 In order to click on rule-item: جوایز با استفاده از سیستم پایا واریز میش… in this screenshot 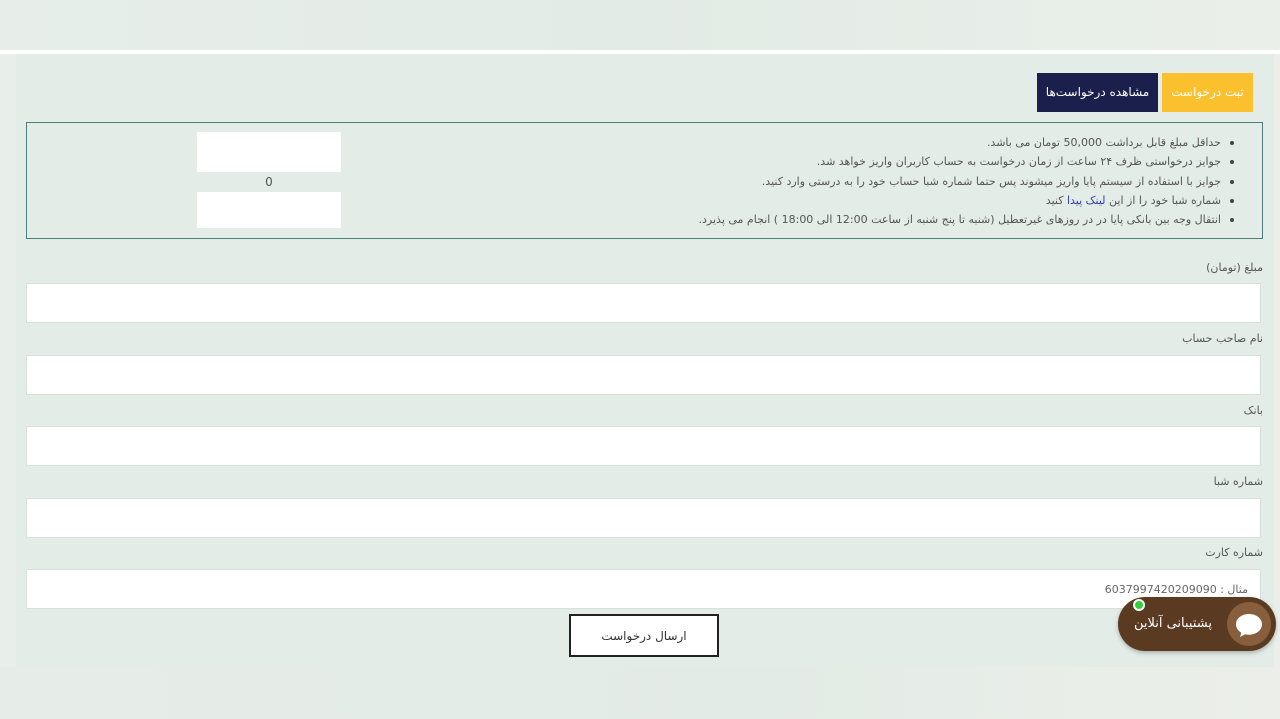, I will do `click(967, 181)`.